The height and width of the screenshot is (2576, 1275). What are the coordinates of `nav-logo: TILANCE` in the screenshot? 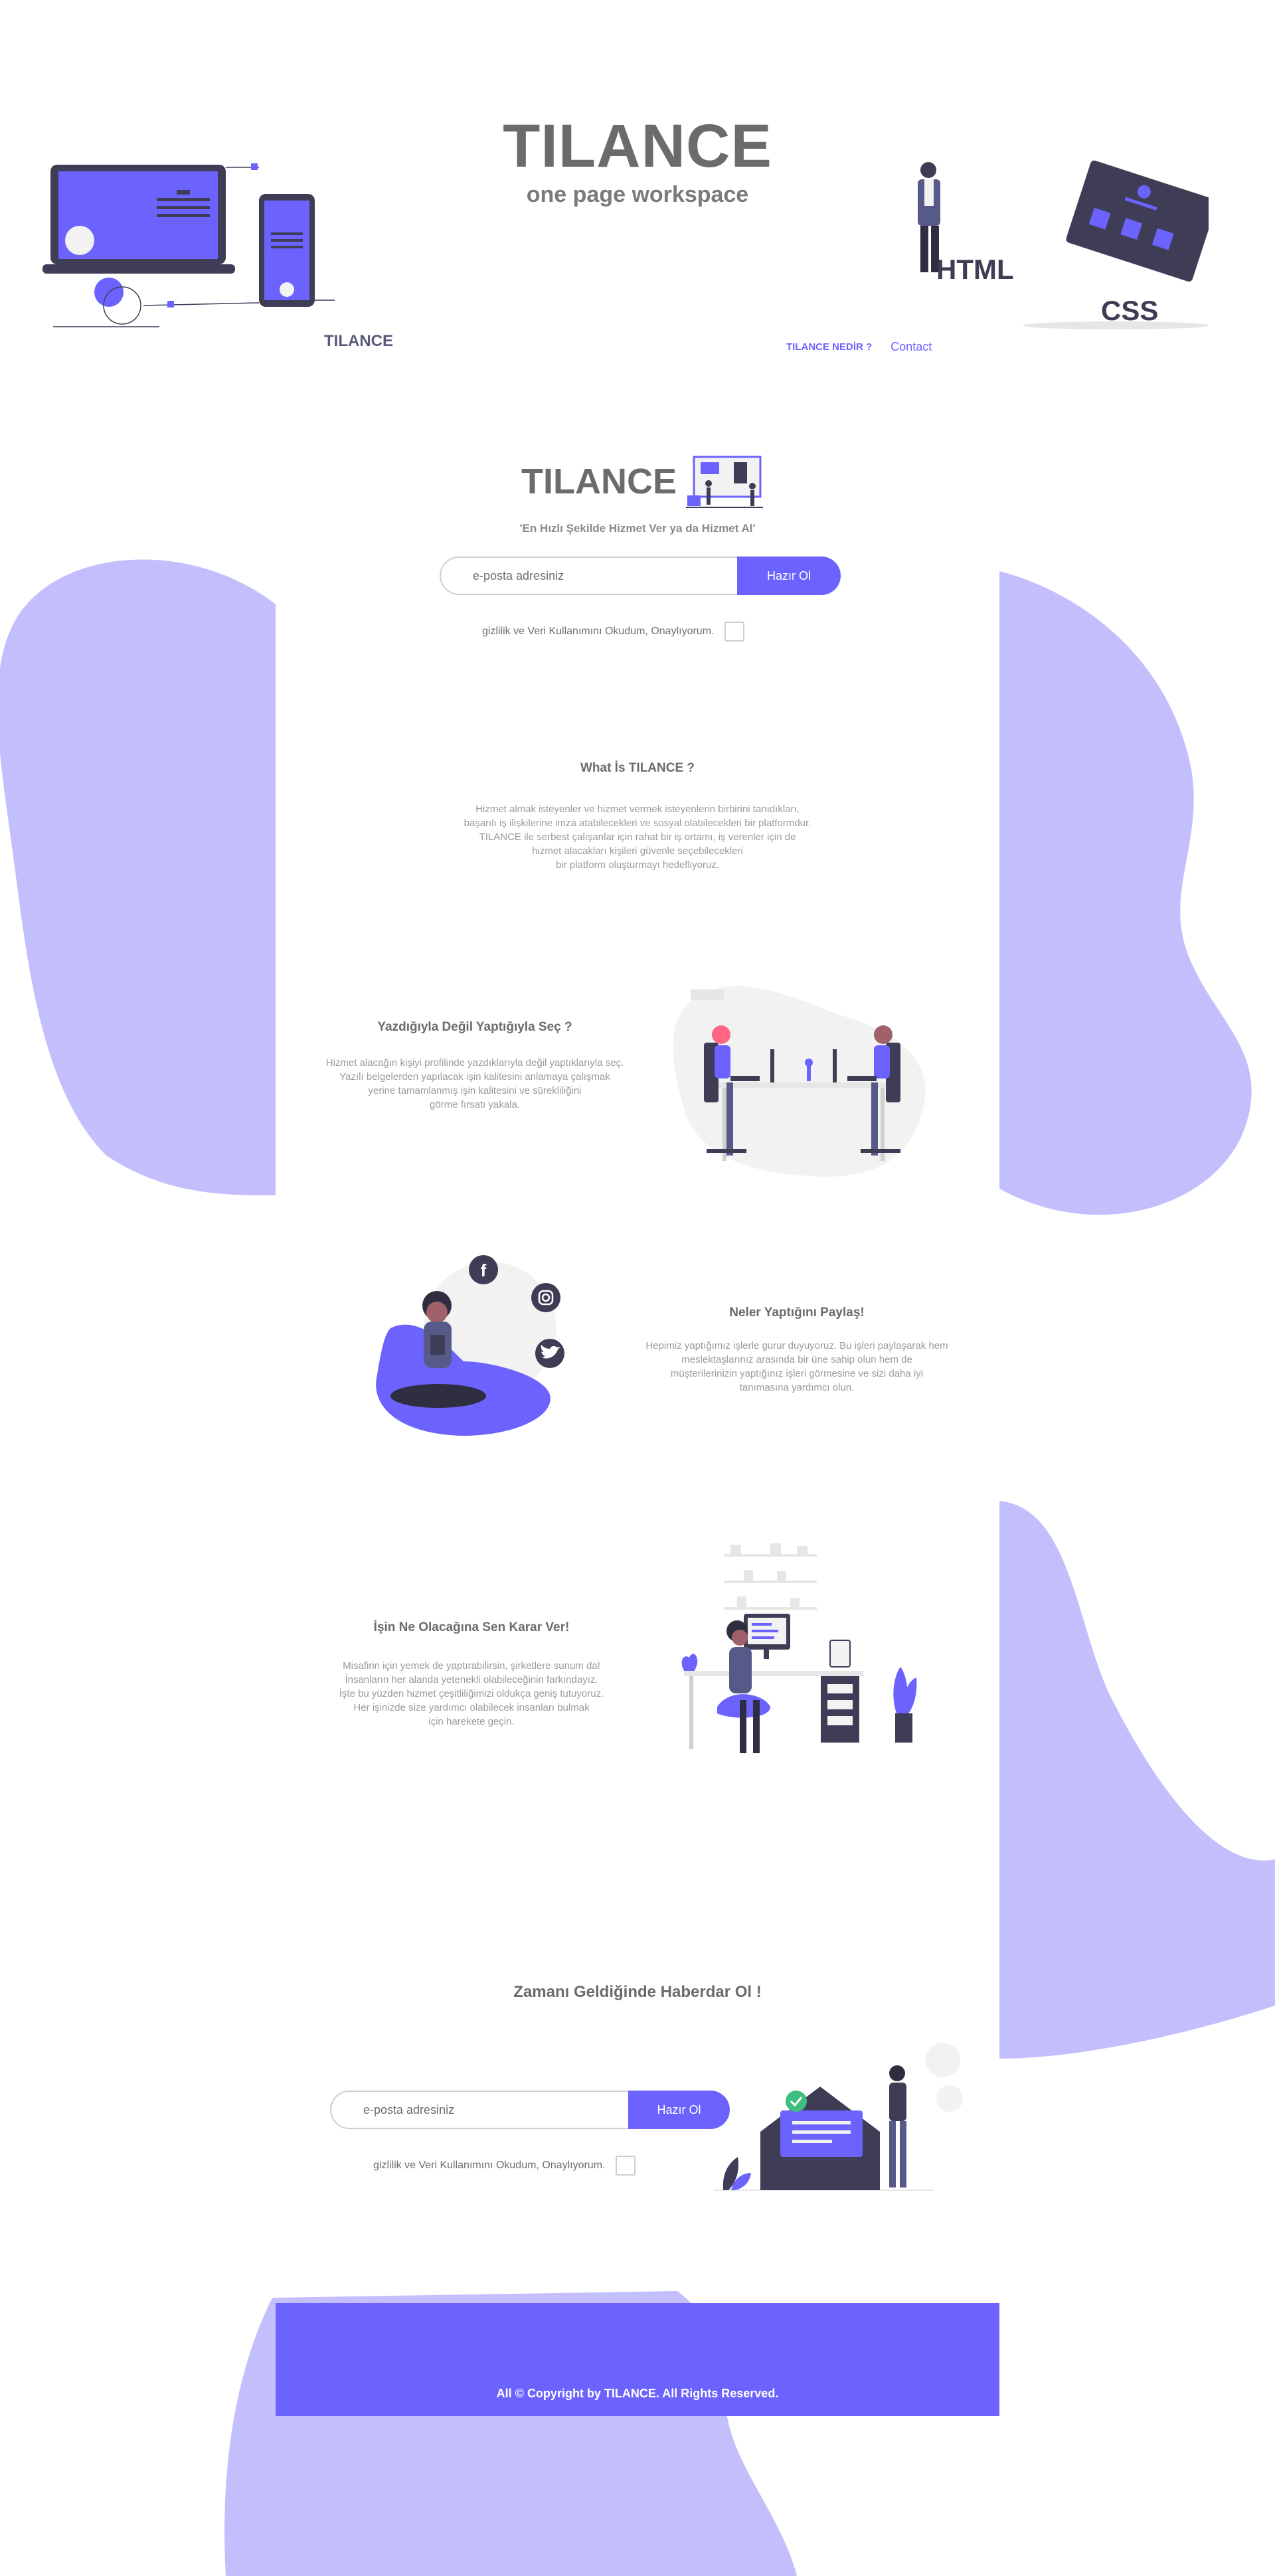 It's located at (358, 341).